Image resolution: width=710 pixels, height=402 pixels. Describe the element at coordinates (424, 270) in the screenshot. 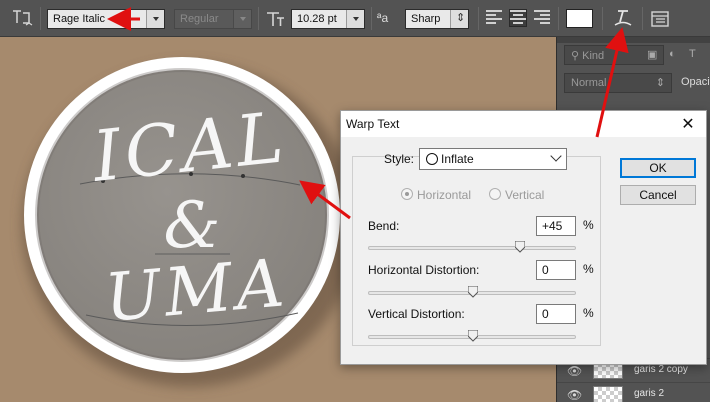

I see `hdist-label: Horizontal Distortion:` at that location.